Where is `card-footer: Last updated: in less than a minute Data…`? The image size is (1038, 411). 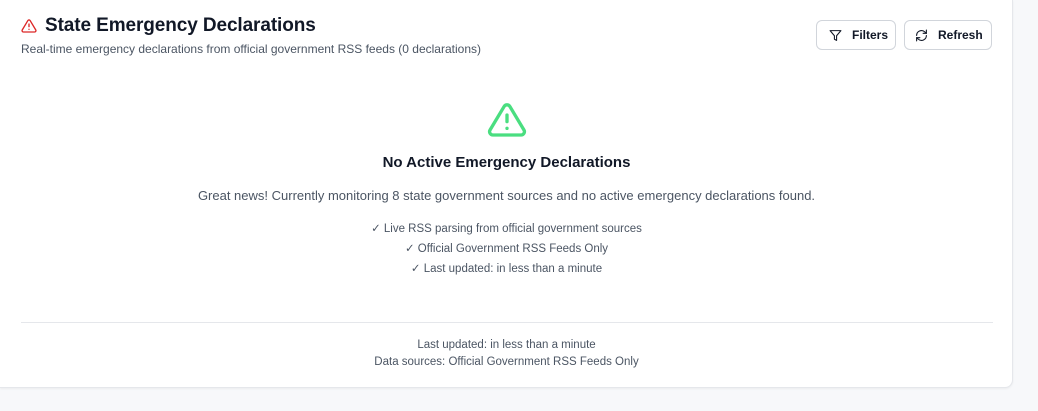 card-footer: Last updated: in less than a minute Data… is located at coordinates (506, 354).